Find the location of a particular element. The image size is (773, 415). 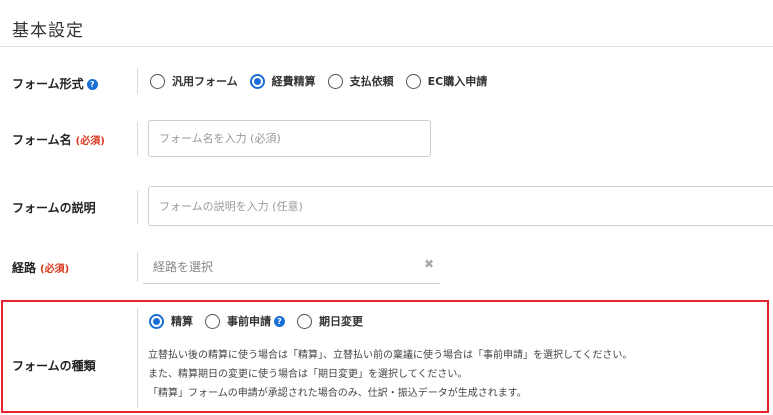

radio-settlement: 精算 is located at coordinates (171, 321).